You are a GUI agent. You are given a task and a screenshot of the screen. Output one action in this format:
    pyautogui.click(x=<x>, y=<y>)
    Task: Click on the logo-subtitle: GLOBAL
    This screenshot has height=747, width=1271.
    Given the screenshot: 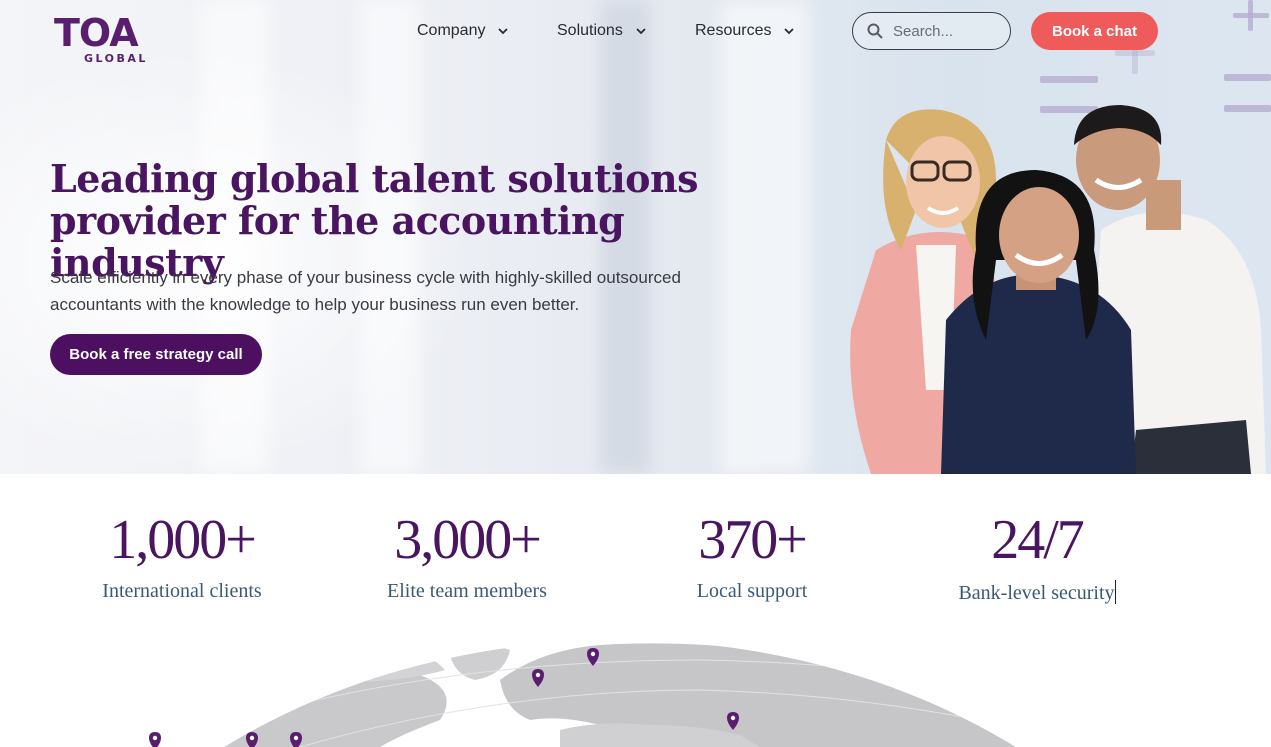 What is the action you would take?
    pyautogui.click(x=116, y=58)
    